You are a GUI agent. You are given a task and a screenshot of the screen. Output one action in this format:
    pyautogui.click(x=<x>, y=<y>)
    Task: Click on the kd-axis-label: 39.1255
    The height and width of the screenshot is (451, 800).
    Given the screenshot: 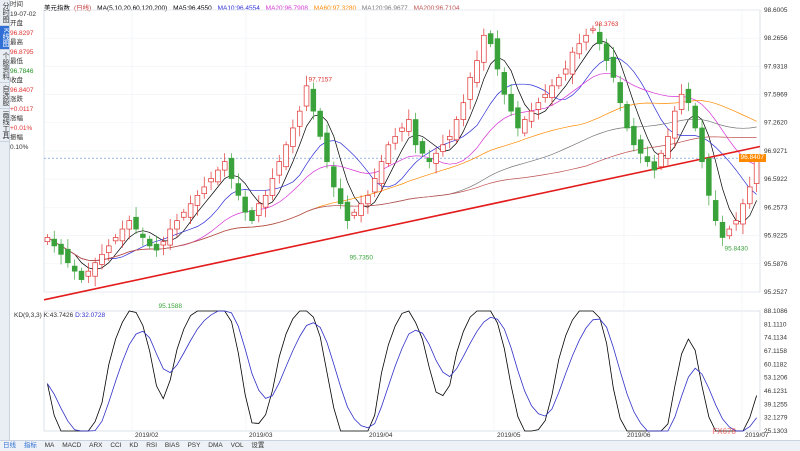 What is the action you would take?
    pyautogui.click(x=776, y=404)
    